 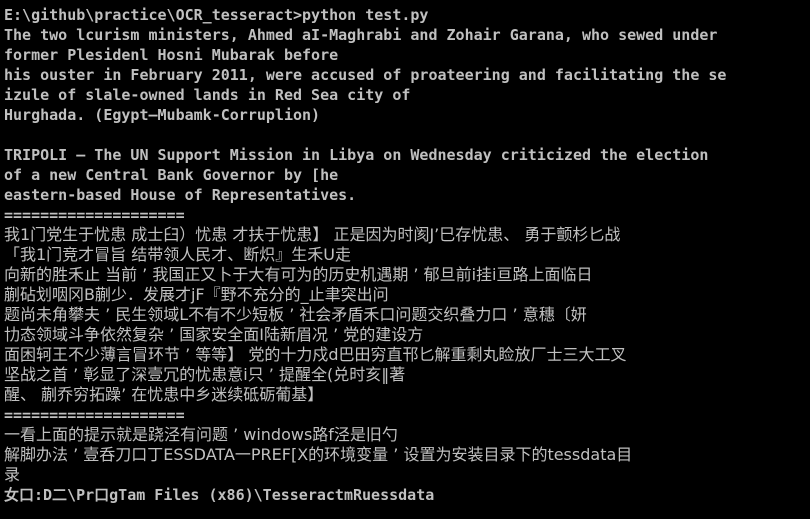 I want to click on console-line: 一看上面的提示就是跷泾有问题 ’ windows路f泾是旧勺, so click(x=201, y=434).